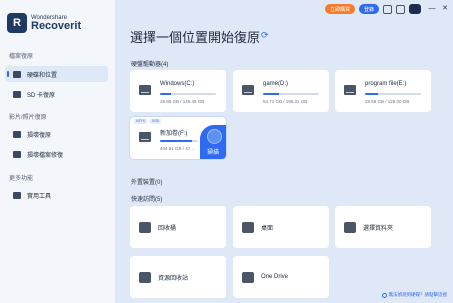  I want to click on sidebar-item-label: 損壞檔案修復, so click(45, 155).